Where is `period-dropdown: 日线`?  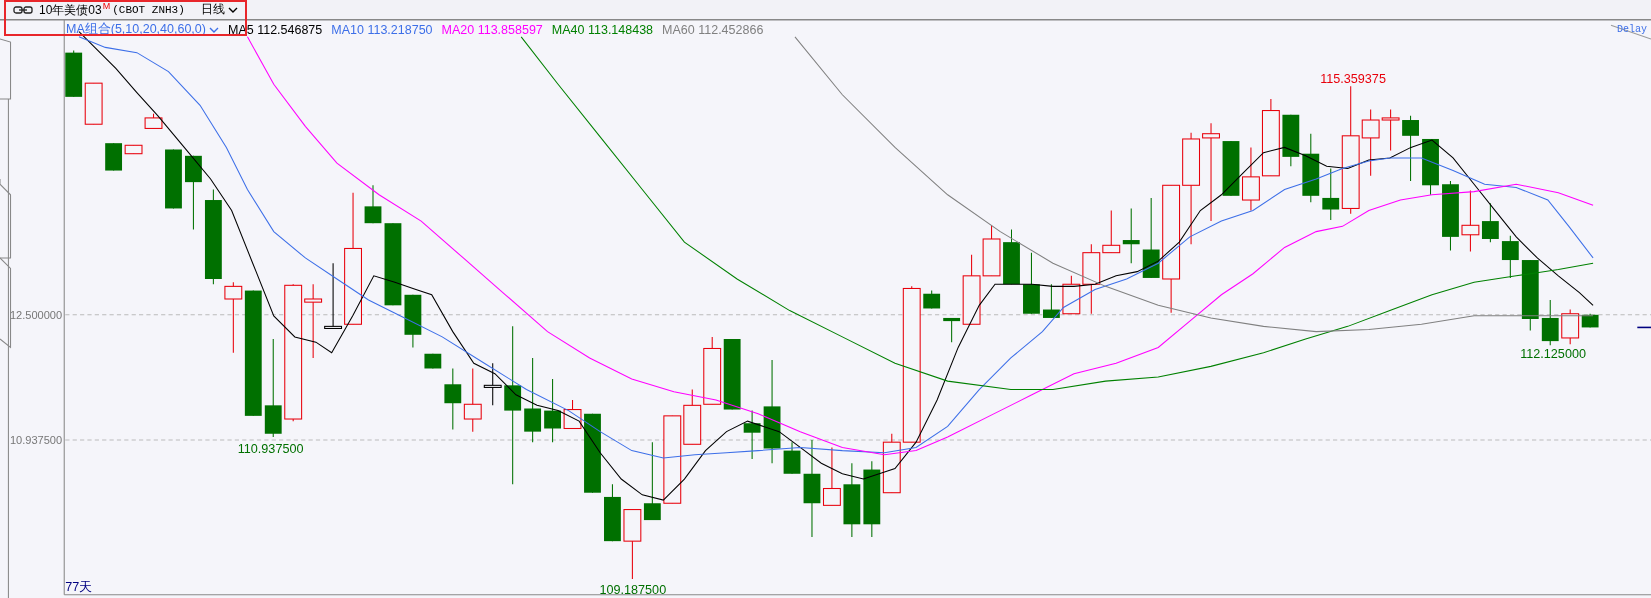
period-dropdown: 日线 is located at coordinates (219, 9).